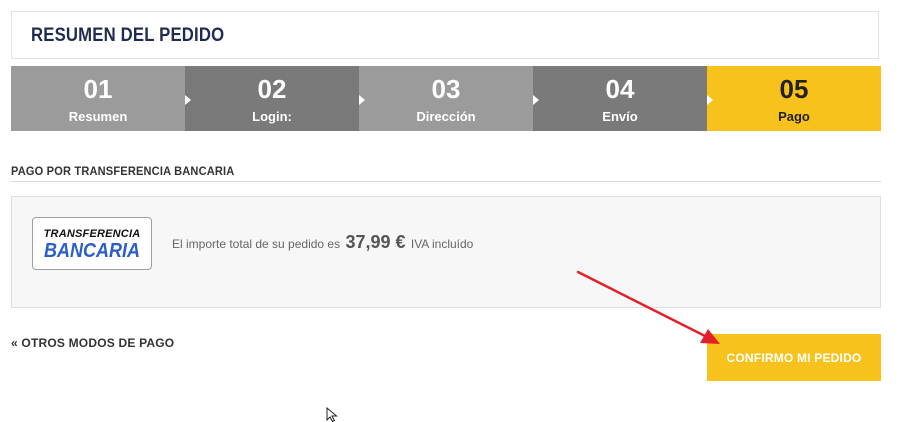 The height and width of the screenshot is (422, 907). What do you see at coordinates (98, 116) in the screenshot?
I see `step-label: Resumen` at bounding box center [98, 116].